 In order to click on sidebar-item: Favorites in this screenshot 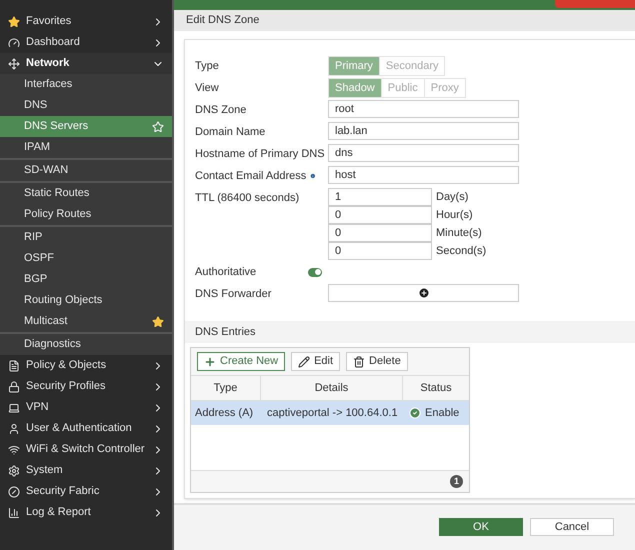, I will do `click(86, 21)`.